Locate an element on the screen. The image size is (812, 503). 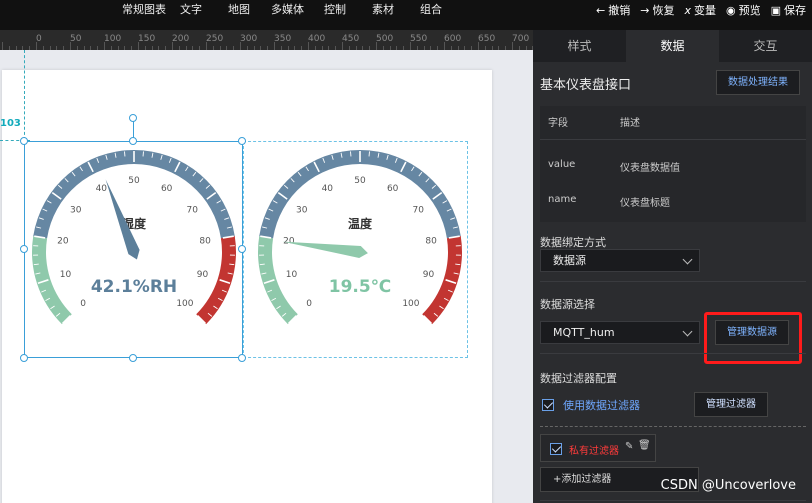
field-desc: 仪表盘数据值 is located at coordinates (650, 168).